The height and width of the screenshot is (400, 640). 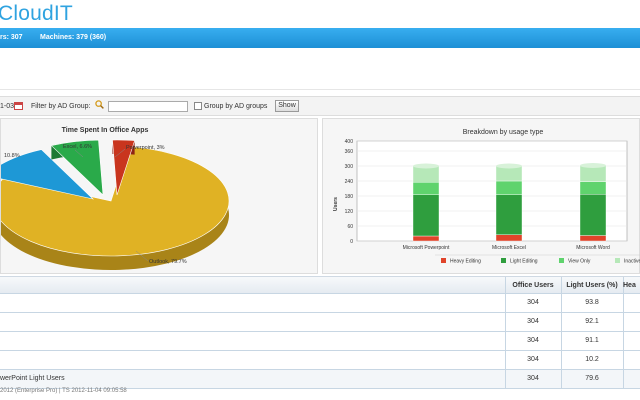 I want to click on machines-count: Machines: 379 (360), so click(x=73, y=37).